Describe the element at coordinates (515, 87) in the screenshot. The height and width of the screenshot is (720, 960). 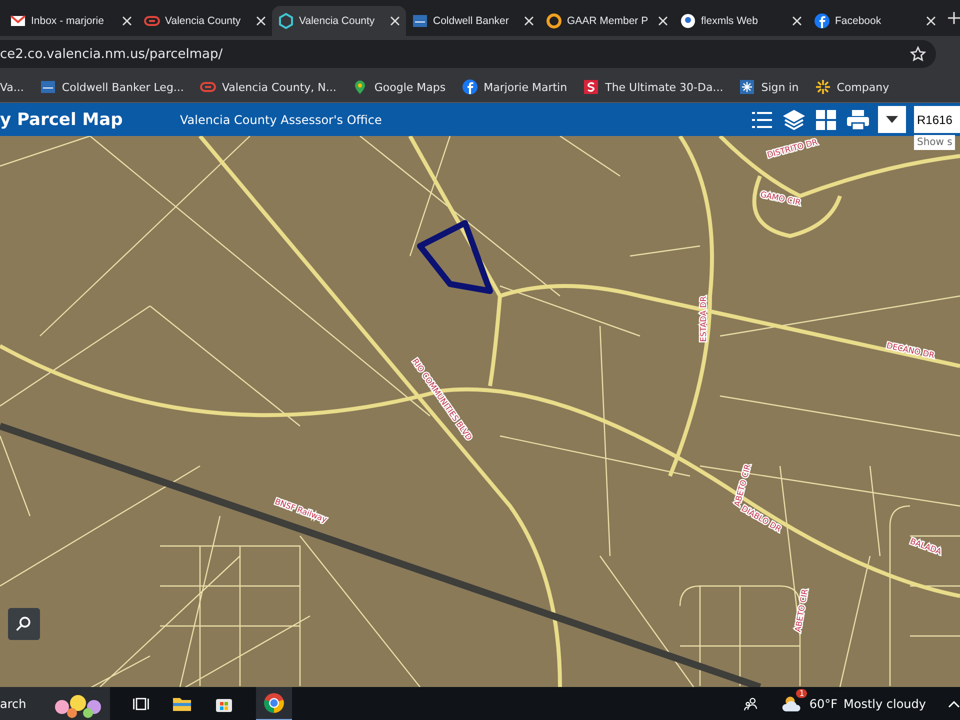
I see `bookmark-link: Marjorie Martin` at that location.